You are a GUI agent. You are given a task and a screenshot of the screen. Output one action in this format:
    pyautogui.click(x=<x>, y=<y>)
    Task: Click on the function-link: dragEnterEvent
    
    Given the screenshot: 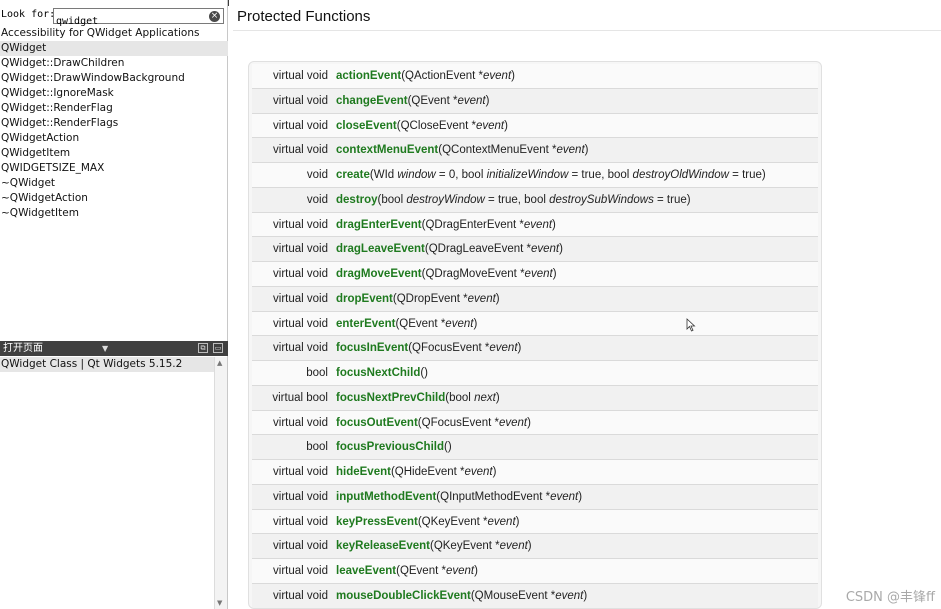 What is the action you would take?
    pyautogui.click(x=379, y=225)
    